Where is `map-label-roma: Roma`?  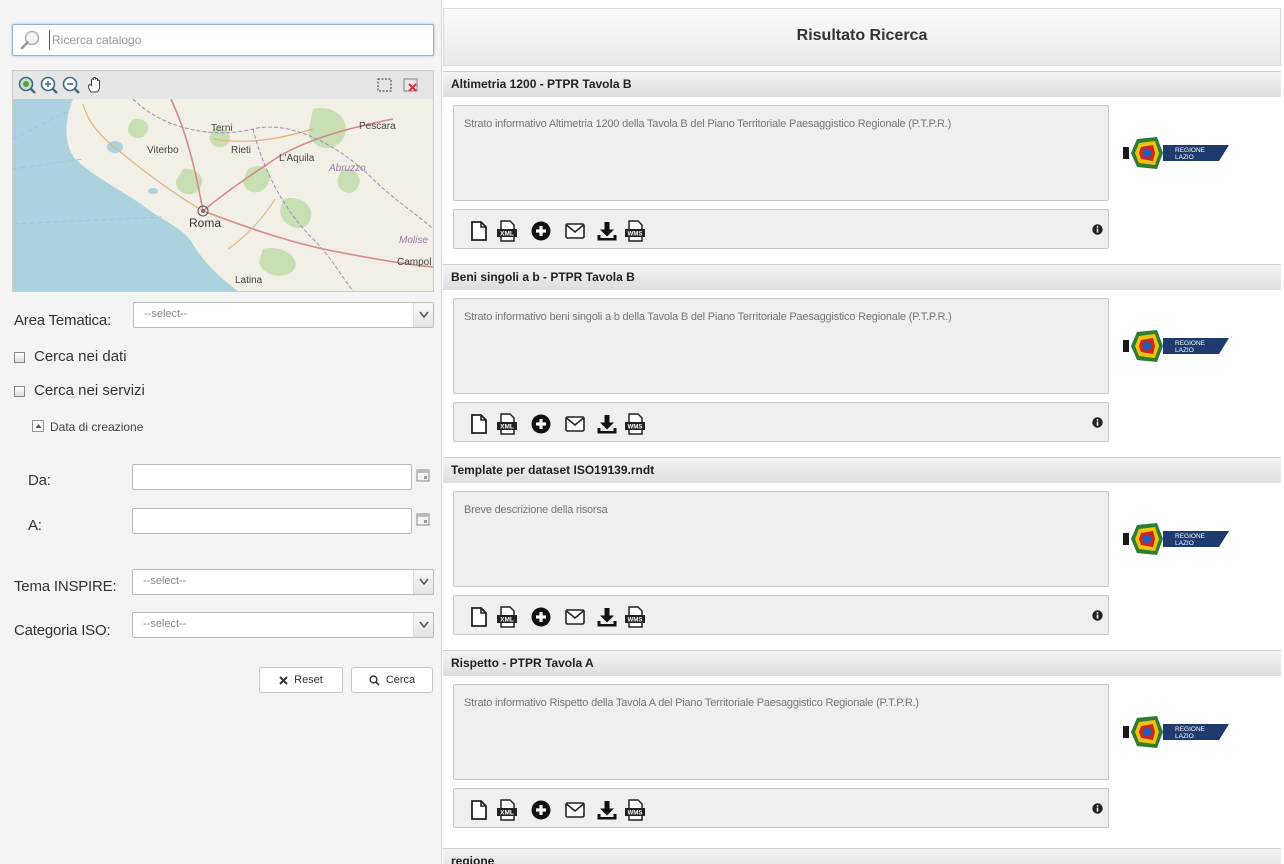
map-label-roma: Roma is located at coordinates (205, 223).